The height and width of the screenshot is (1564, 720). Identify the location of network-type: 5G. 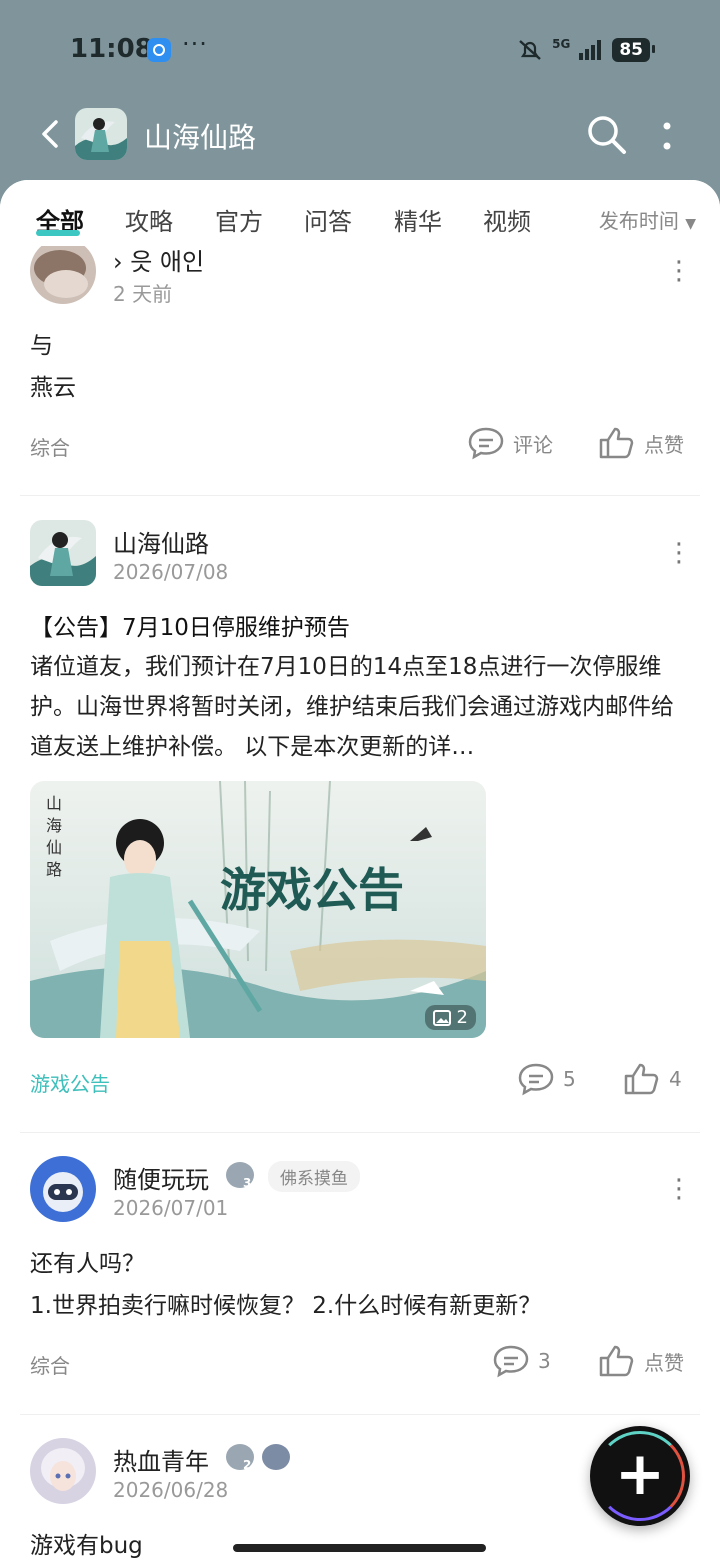
(561, 44).